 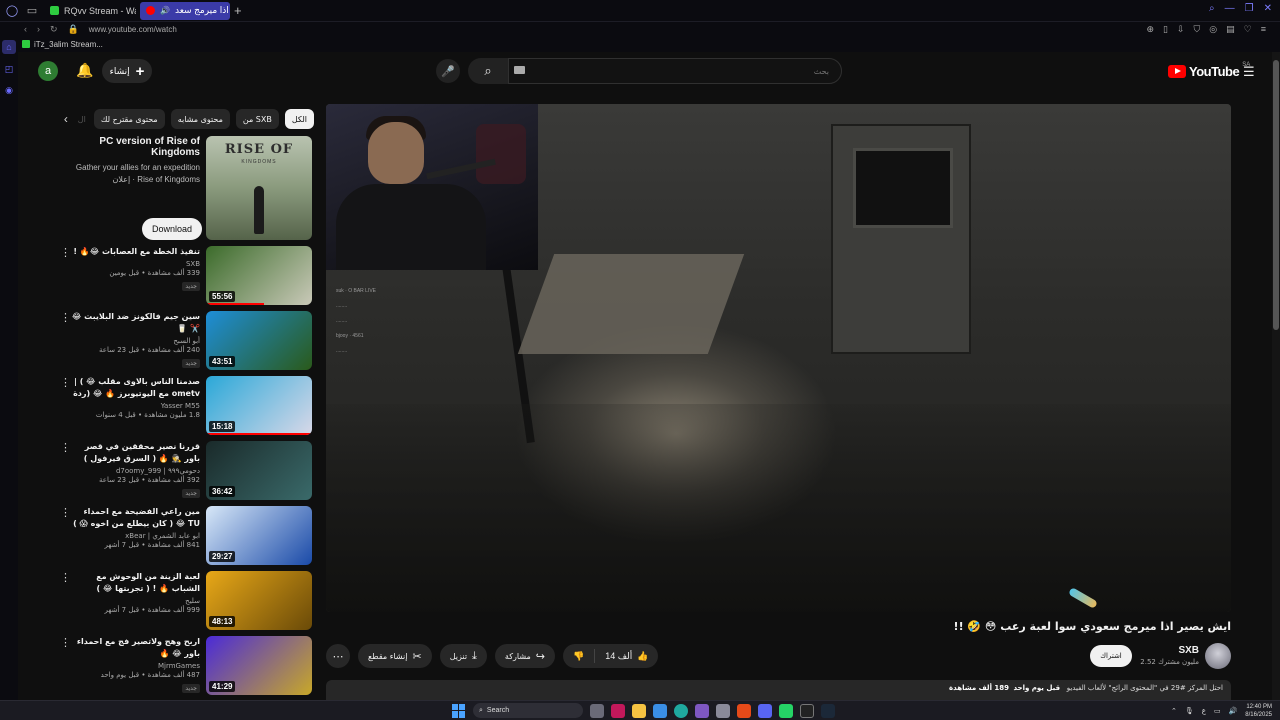 What do you see at coordinates (136, 264) in the screenshot?
I see `related-channel: SXB` at bounding box center [136, 264].